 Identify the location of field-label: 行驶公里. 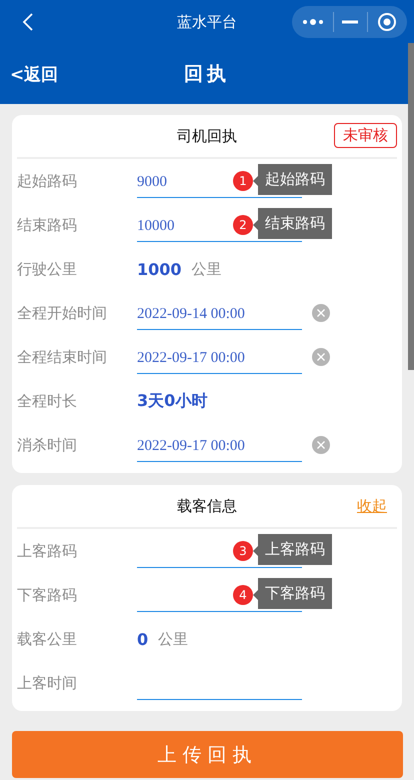
(47, 269).